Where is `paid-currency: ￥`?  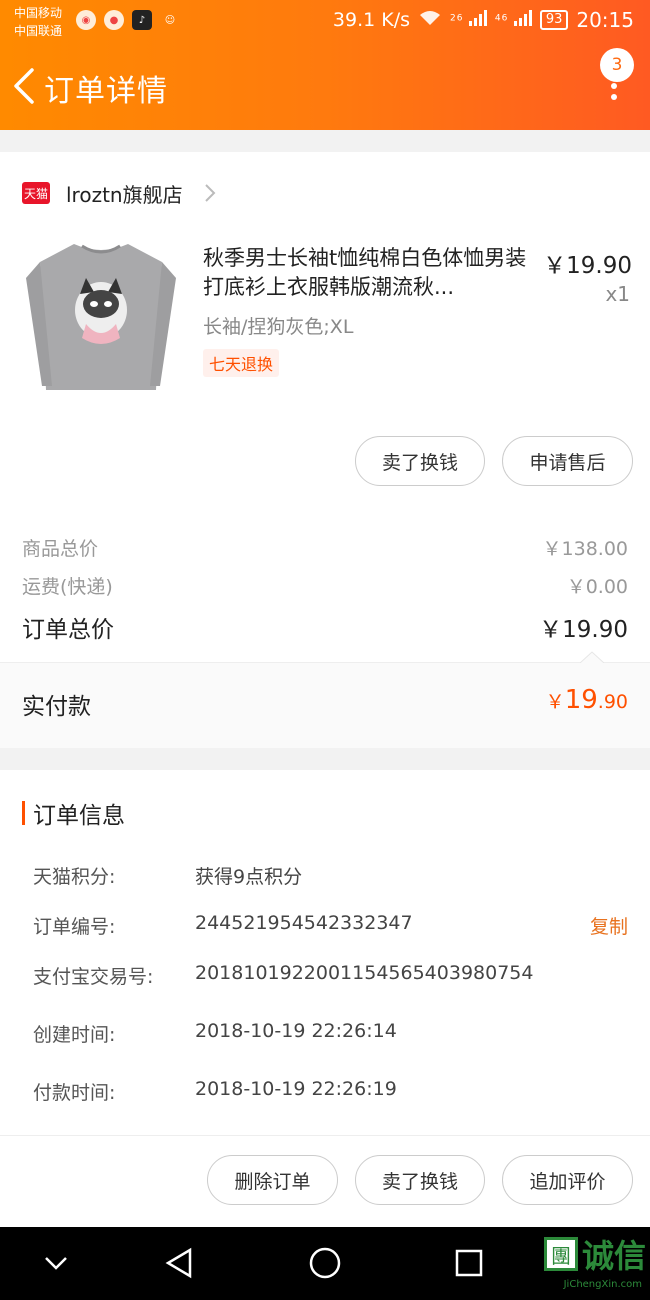
paid-currency: ￥ is located at coordinates (555, 702).